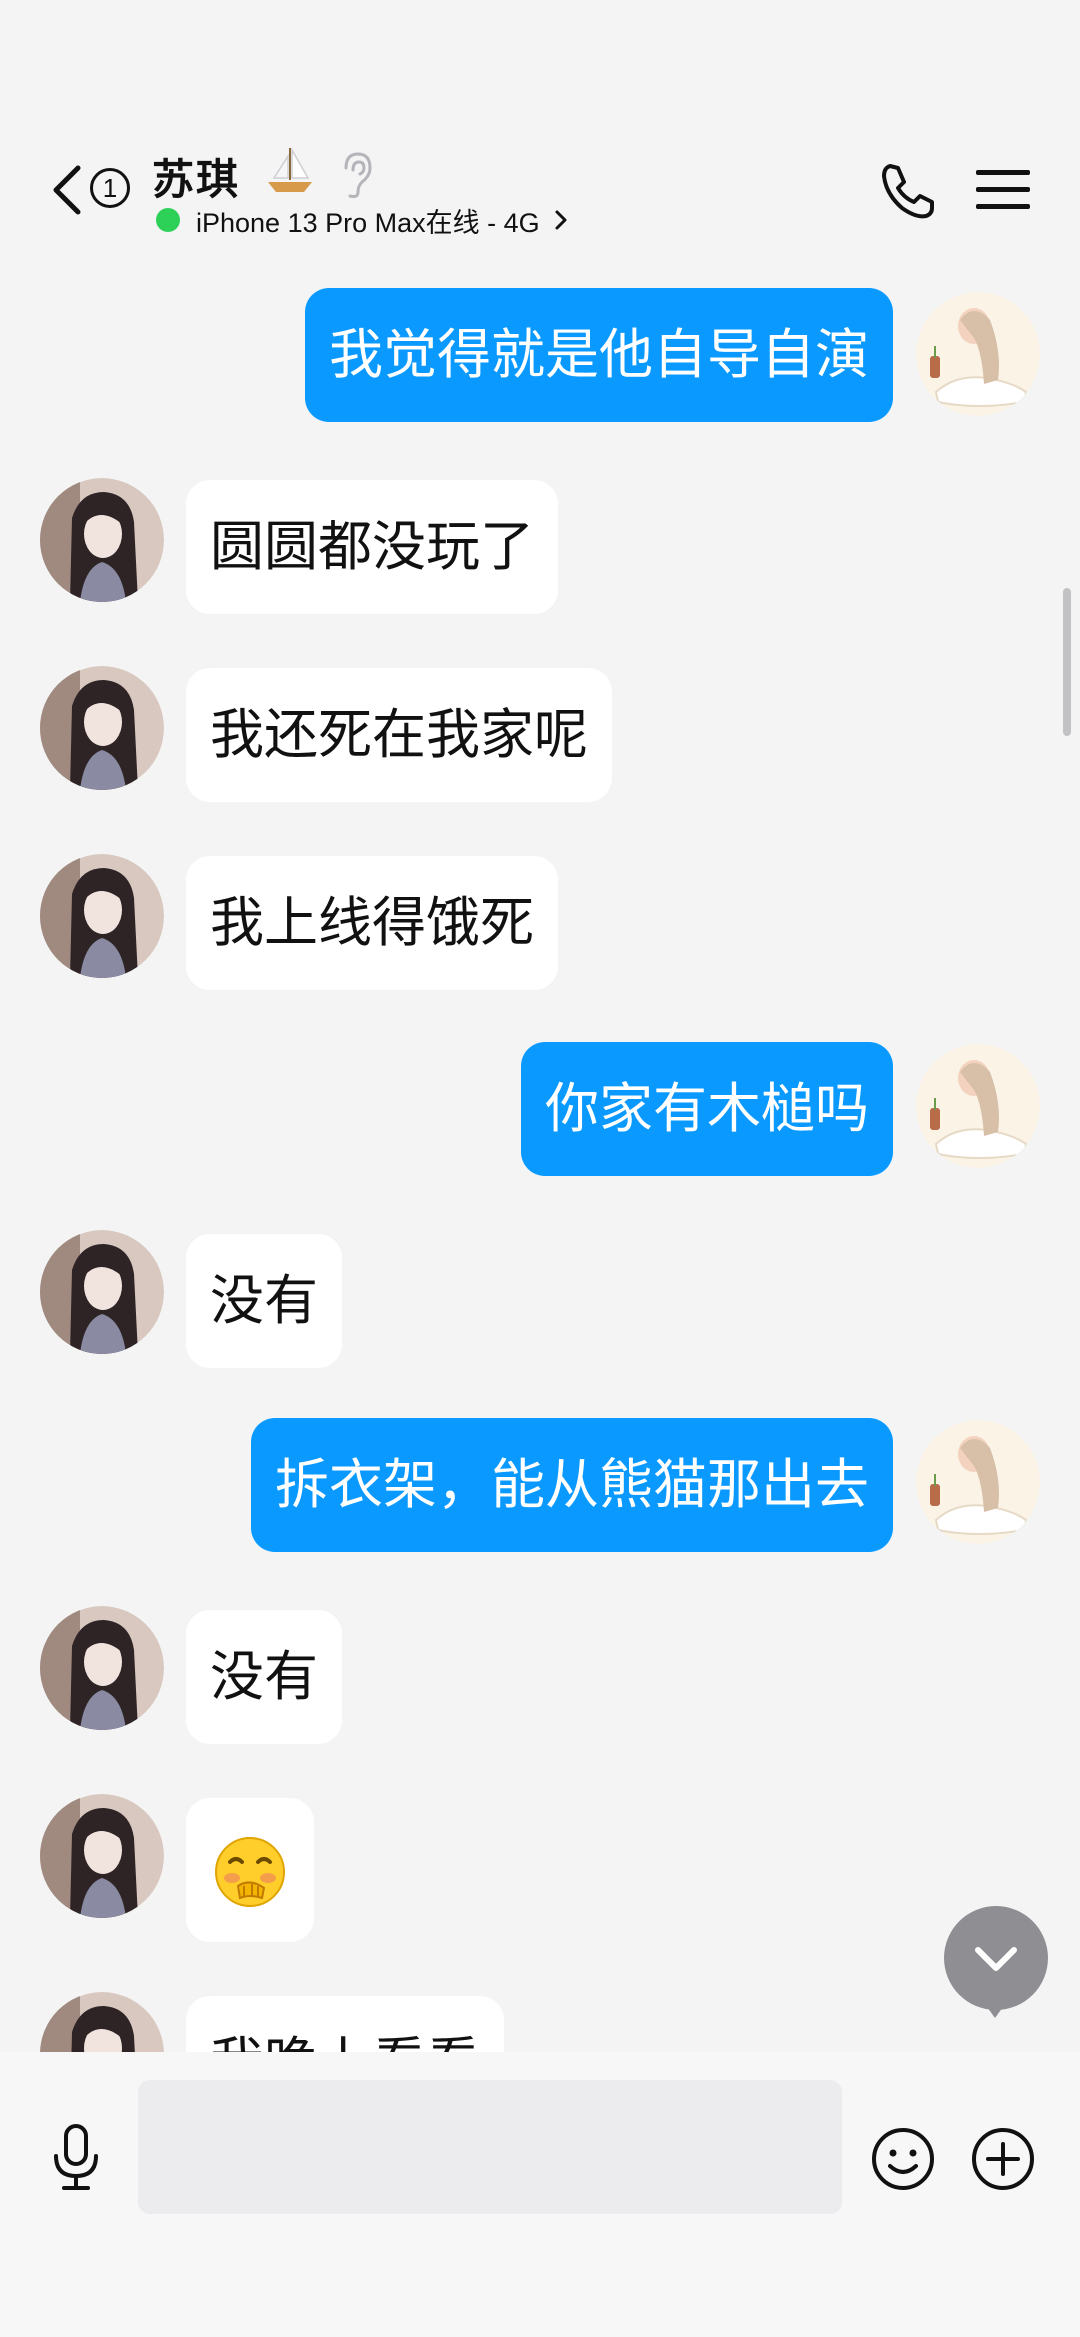  I want to click on unread-count-badge: 1, so click(110, 188).